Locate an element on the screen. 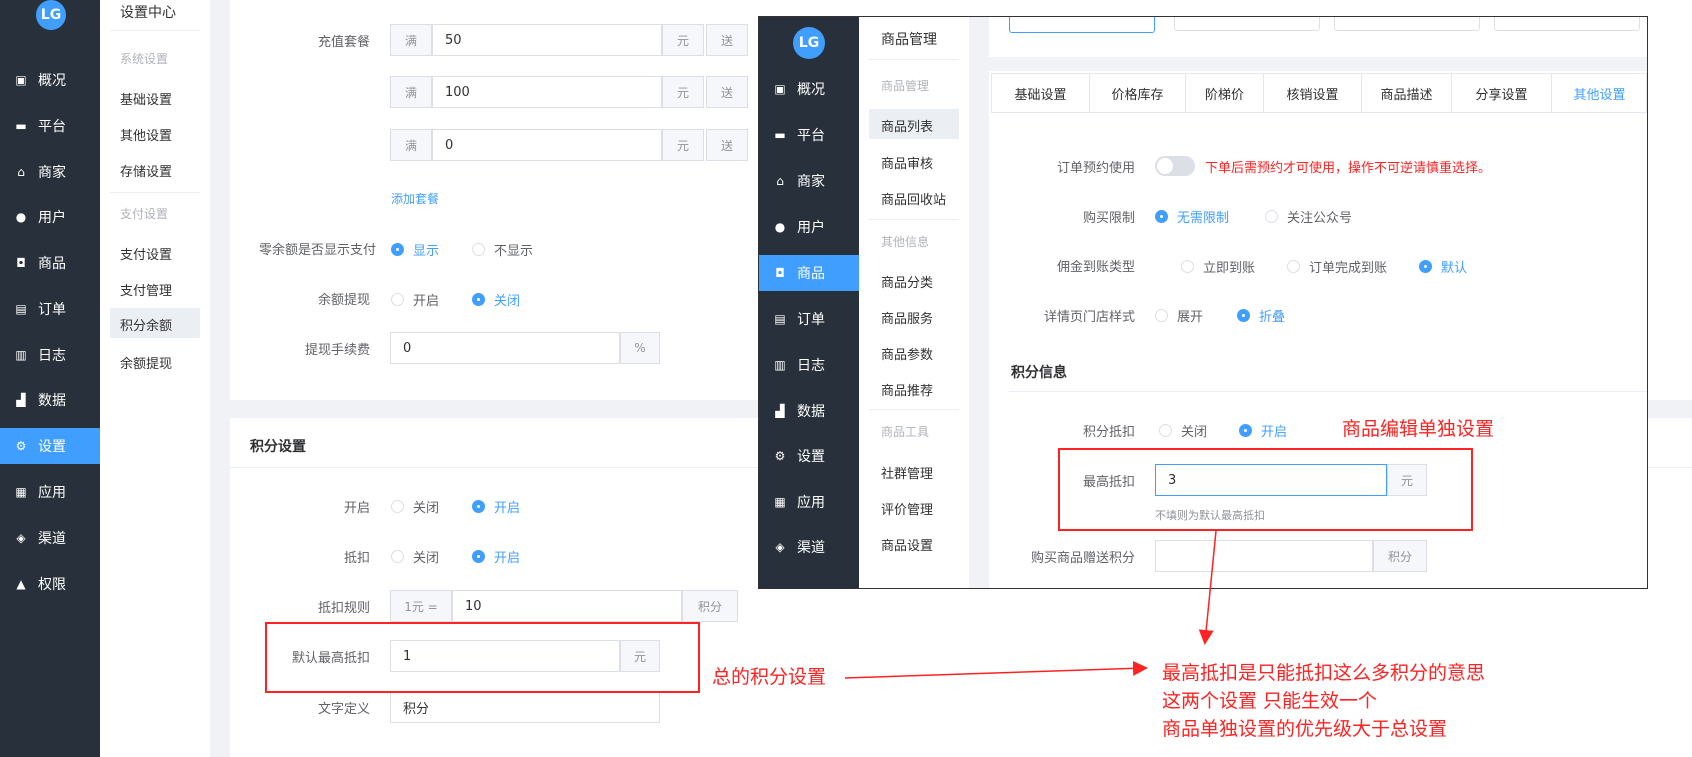  arrow-total-to-explain is located at coordinates (996, 669).